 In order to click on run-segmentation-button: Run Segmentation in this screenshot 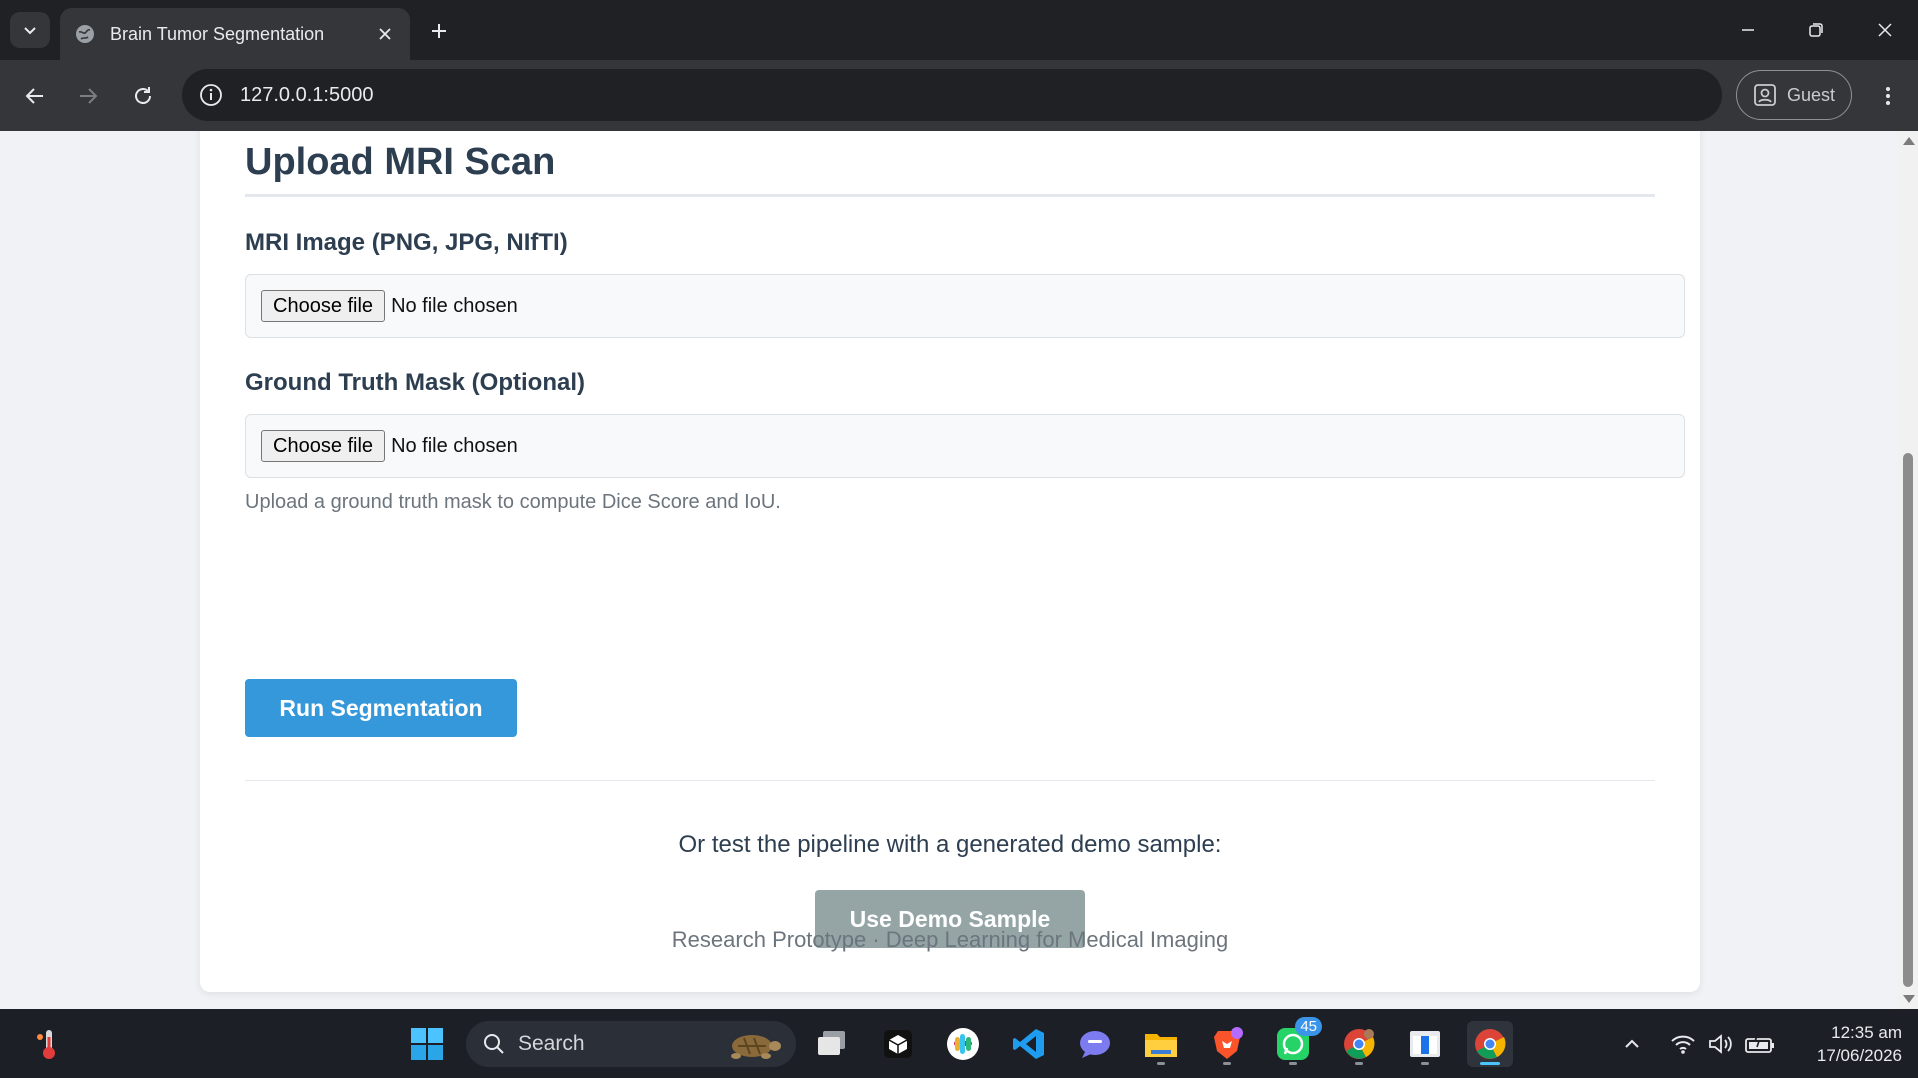, I will do `click(381, 708)`.